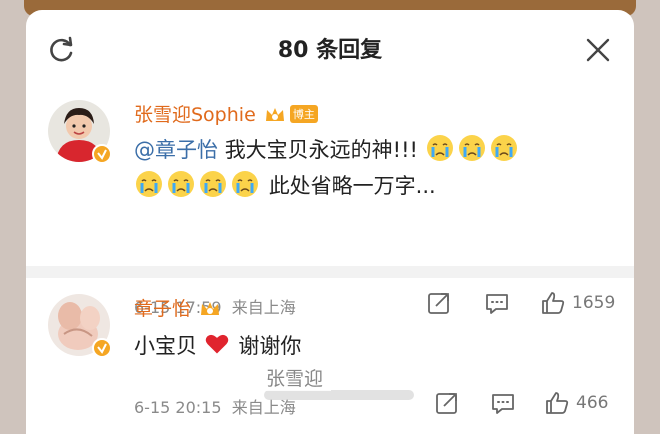 The width and height of the screenshot is (660, 434). Describe the element at coordinates (321, 150) in the screenshot. I see `comment-text-line1: 我大宝贝永远的神!!!` at that location.